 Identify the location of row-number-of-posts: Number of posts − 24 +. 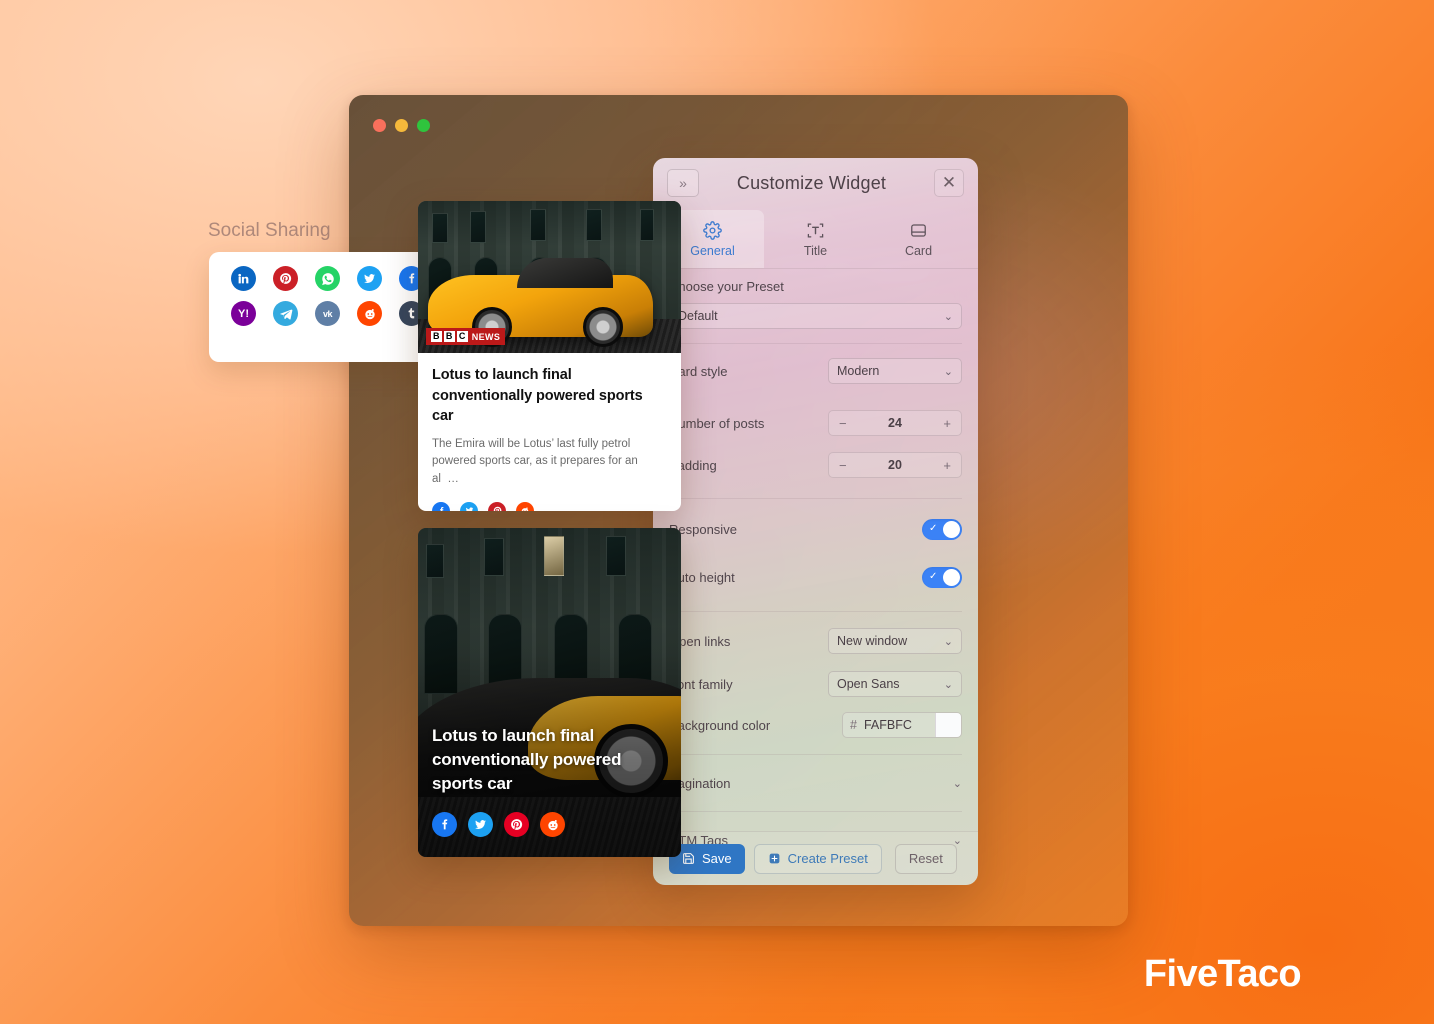
(815, 423).